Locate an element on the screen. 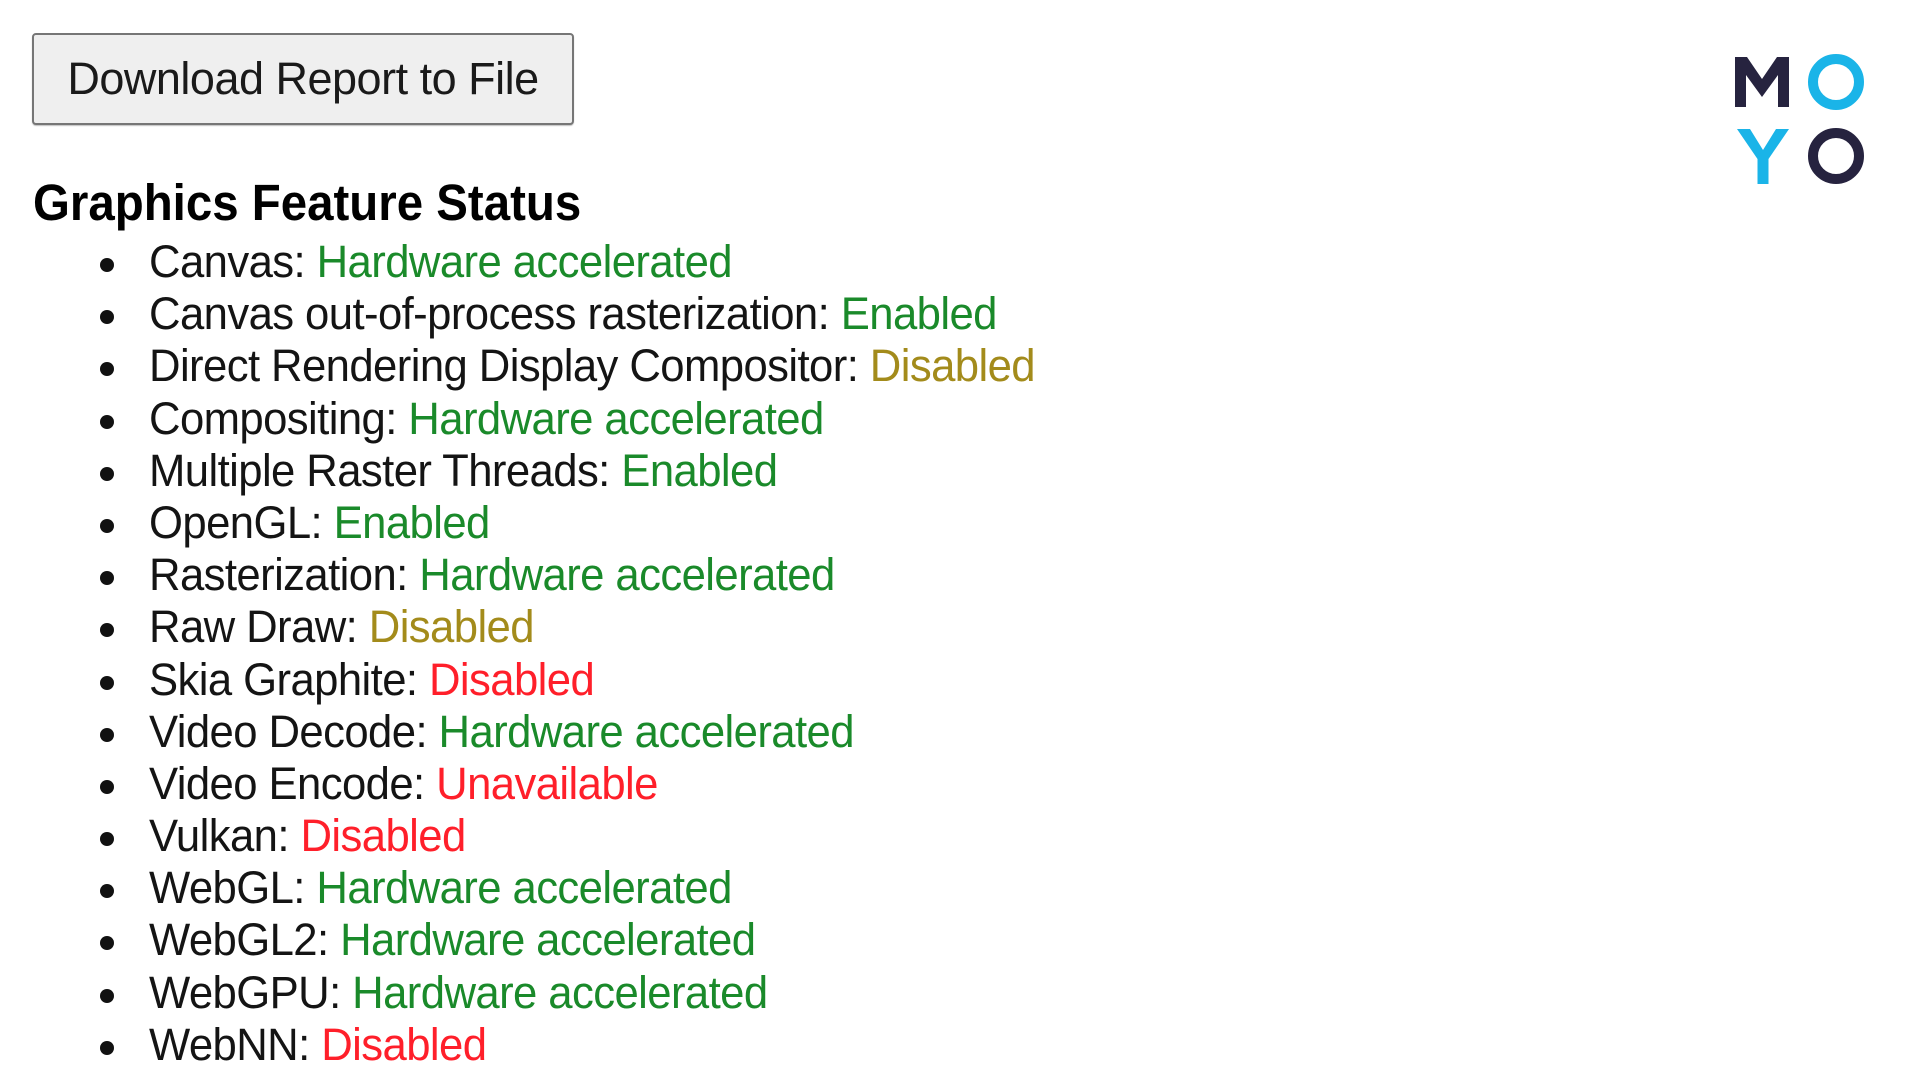  feature-text: Multiple Raster Threads: Enabled is located at coordinates (463, 470).